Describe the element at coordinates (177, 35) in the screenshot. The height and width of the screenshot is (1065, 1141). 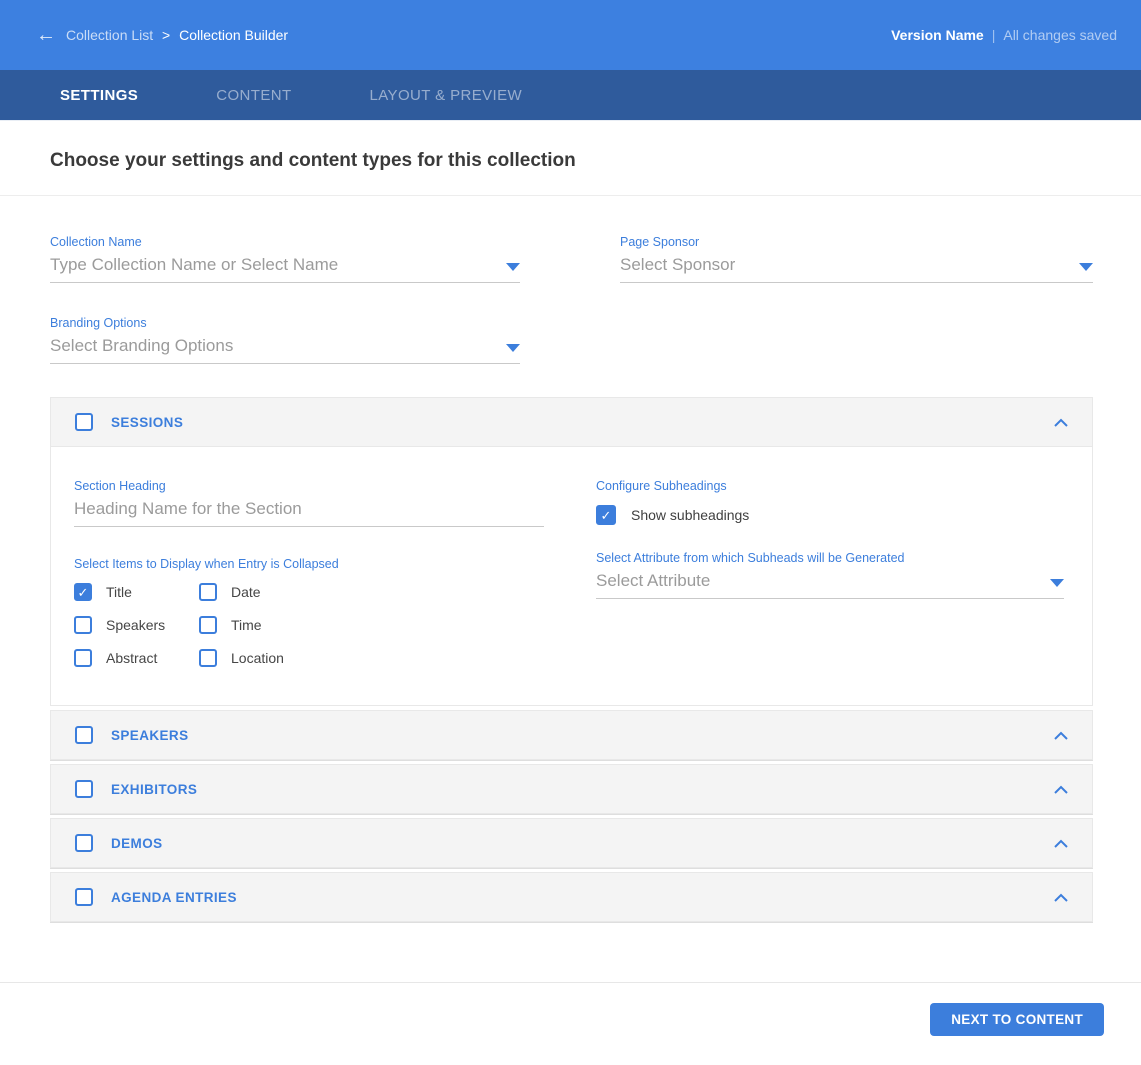
I see `breadcrumb: Collection List > Collection Builder` at that location.